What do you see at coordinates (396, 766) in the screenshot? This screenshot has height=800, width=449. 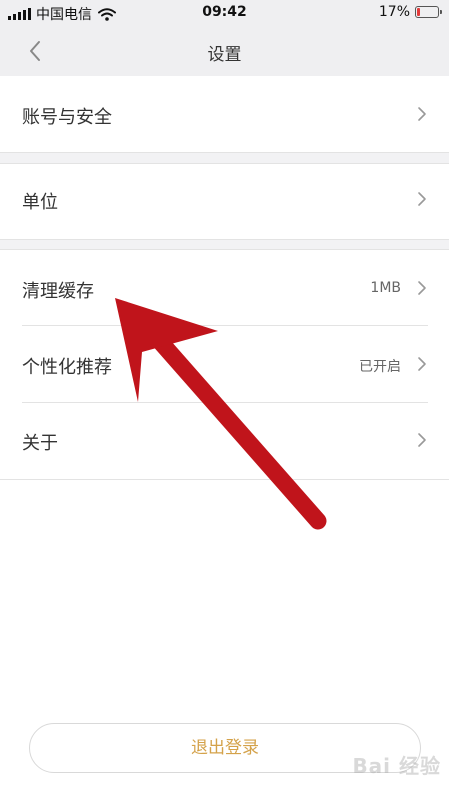 I see `baidu-jingyan-watermark: Bai 经验` at bounding box center [396, 766].